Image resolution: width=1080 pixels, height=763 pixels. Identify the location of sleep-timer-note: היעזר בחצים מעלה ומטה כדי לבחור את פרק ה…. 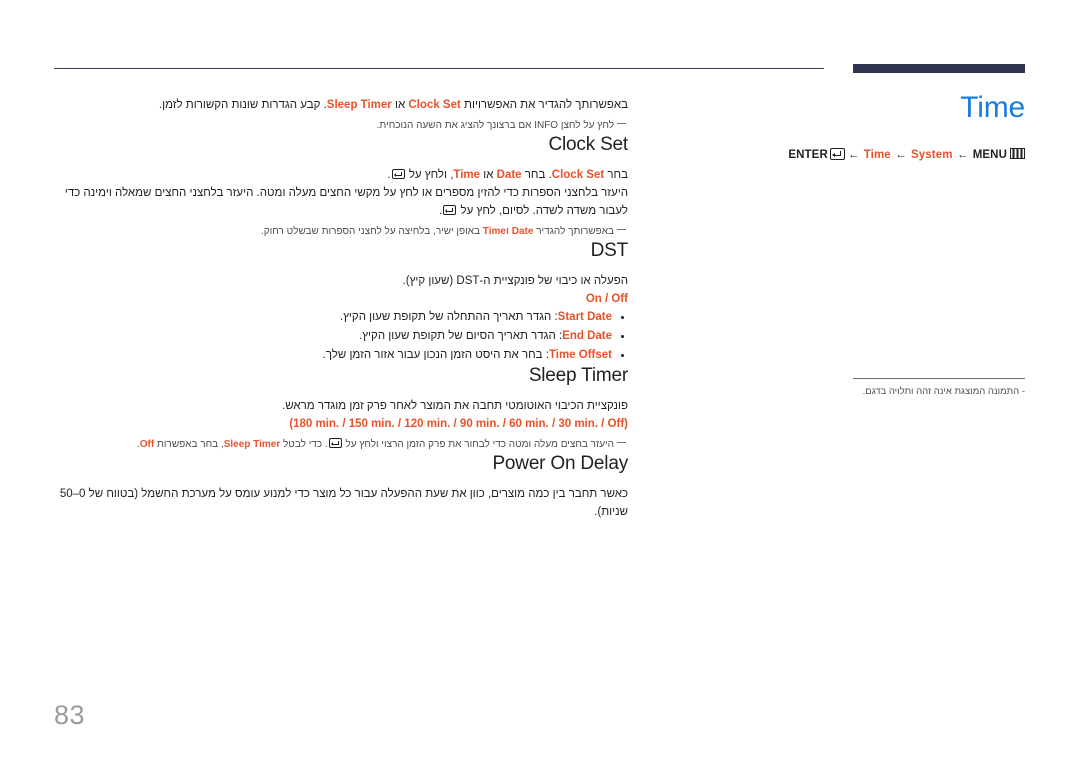
(341, 445).